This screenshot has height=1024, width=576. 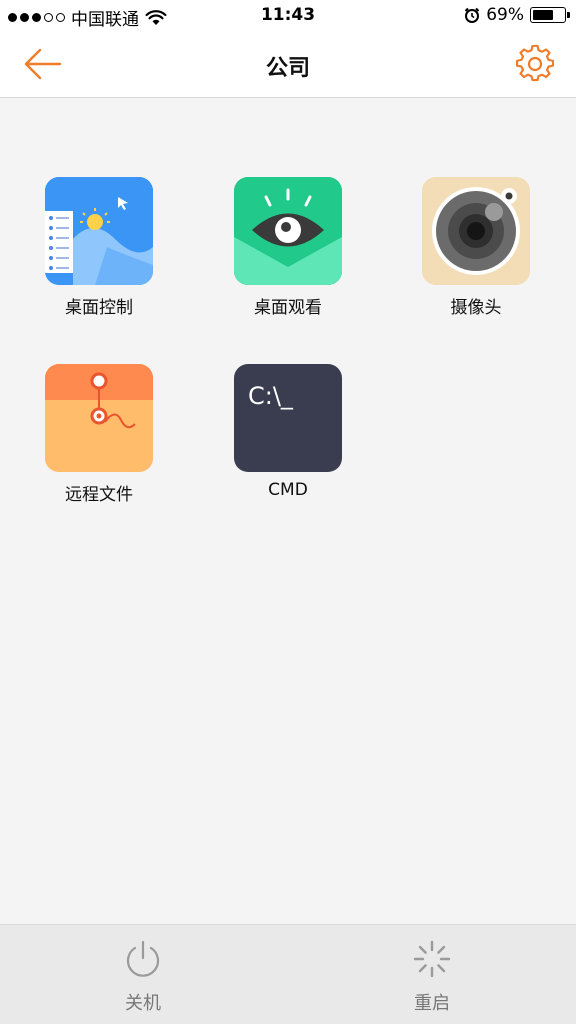 I want to click on shutdown-button: 关机, so click(x=143, y=977).